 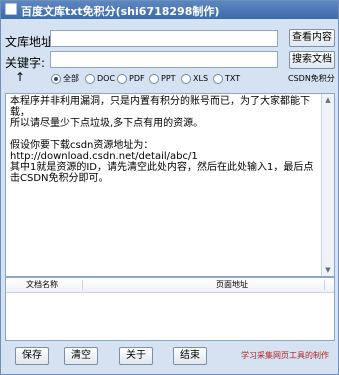 I want to click on keyword-label: 关键字:, so click(x=25, y=63).